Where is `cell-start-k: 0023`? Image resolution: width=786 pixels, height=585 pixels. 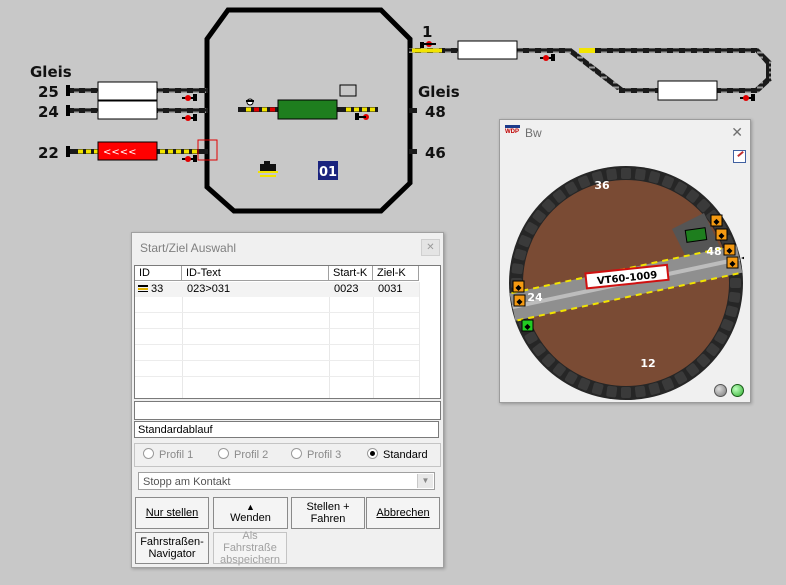
cell-start-k: 0023 is located at coordinates (346, 289).